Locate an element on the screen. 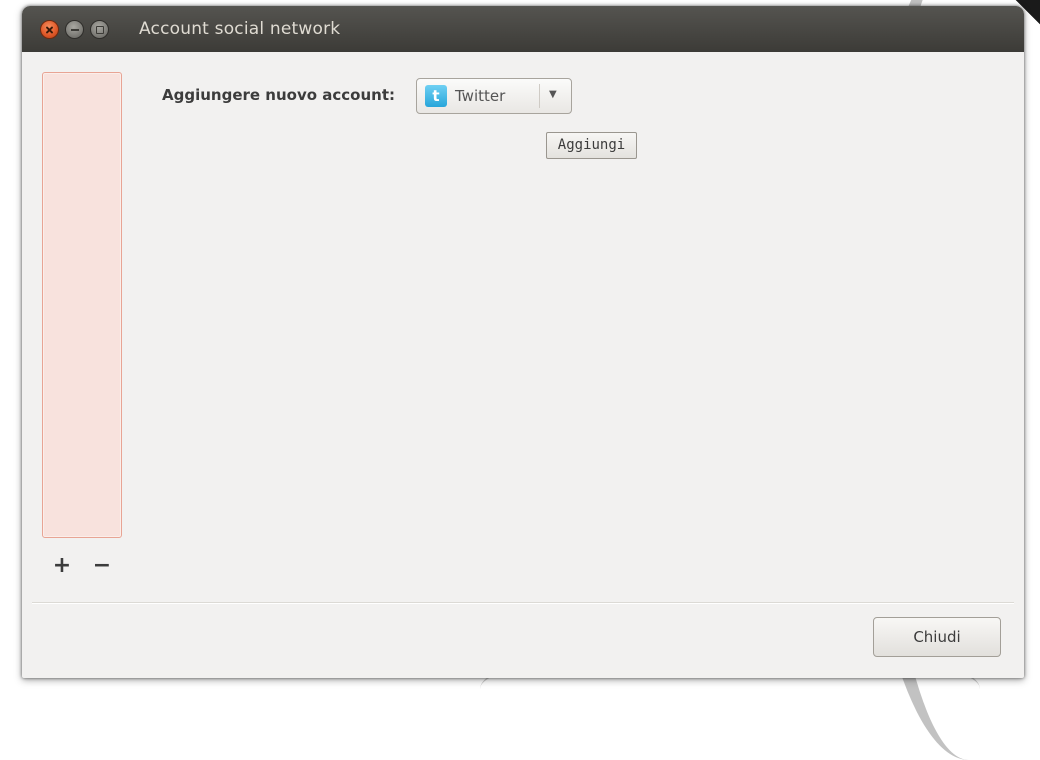 This screenshot has height=760, width=1040. remove-account-button: − is located at coordinates (102, 566).